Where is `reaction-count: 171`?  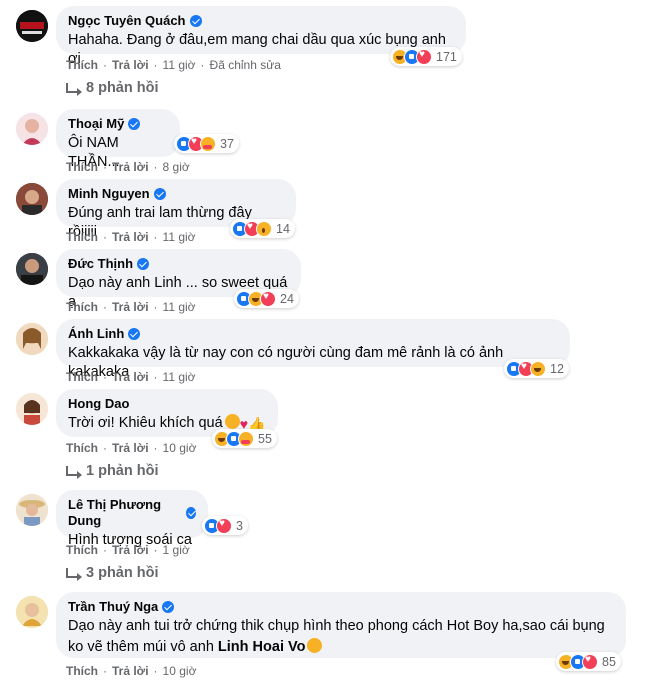
reaction-count: 171 is located at coordinates (446, 56).